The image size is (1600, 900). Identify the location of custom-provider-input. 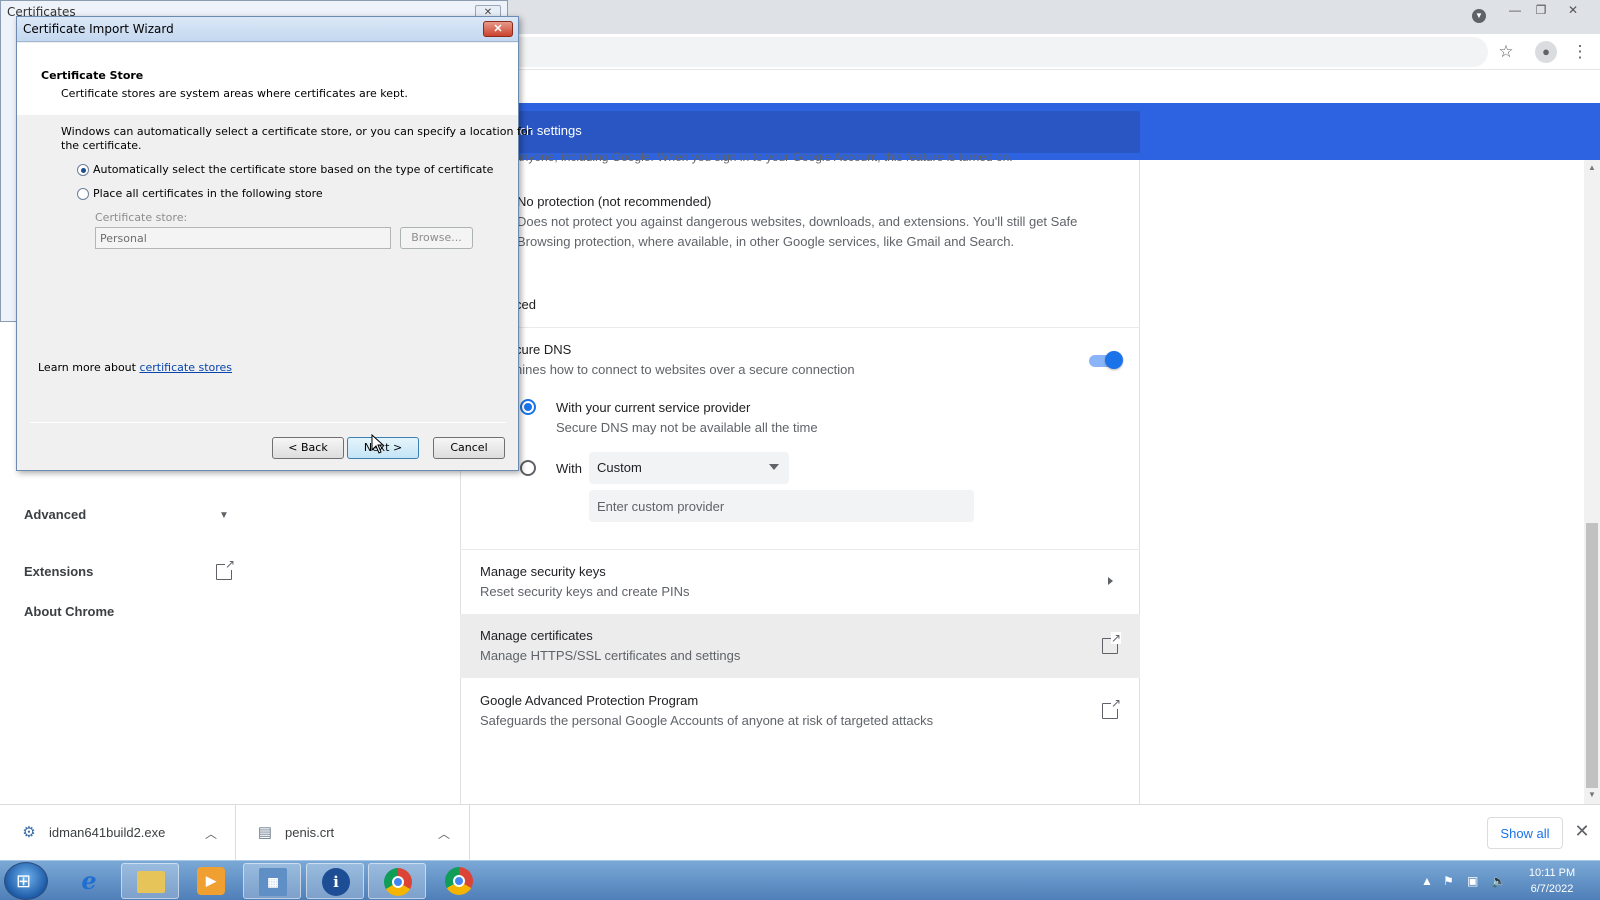
(781, 506).